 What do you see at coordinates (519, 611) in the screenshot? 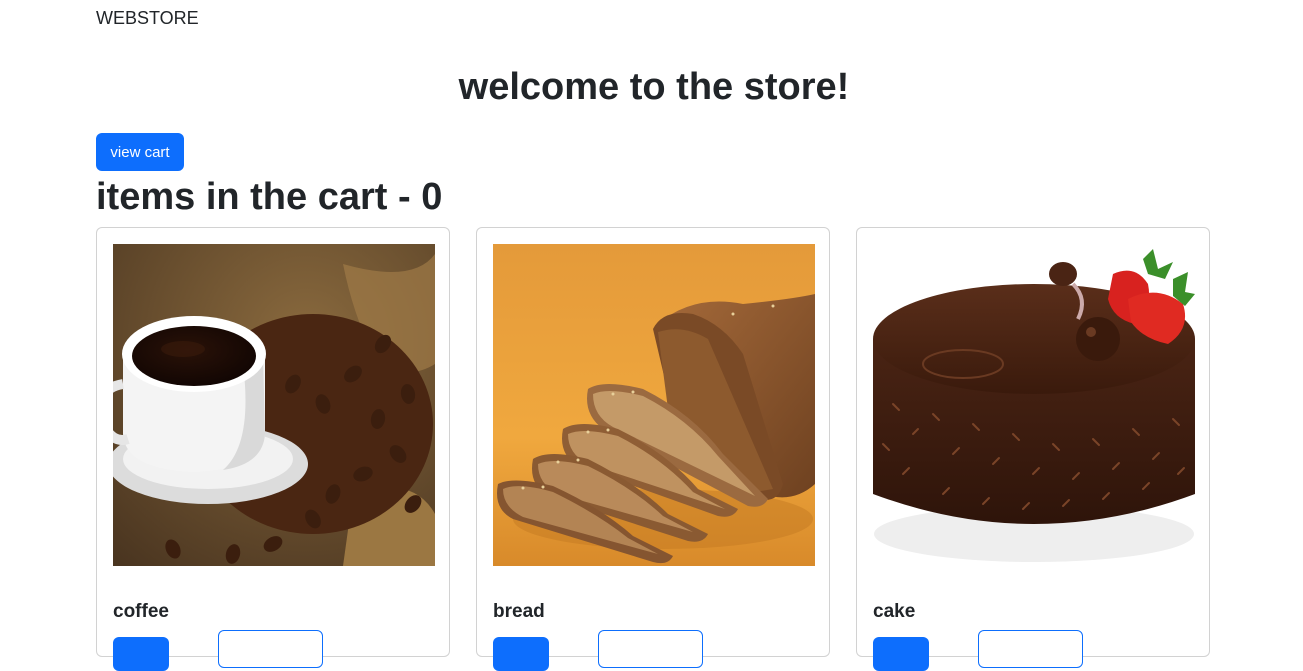
I see `product-name: bread` at bounding box center [519, 611].